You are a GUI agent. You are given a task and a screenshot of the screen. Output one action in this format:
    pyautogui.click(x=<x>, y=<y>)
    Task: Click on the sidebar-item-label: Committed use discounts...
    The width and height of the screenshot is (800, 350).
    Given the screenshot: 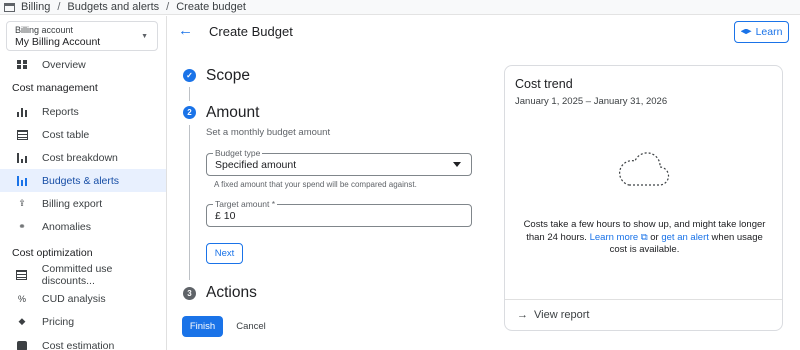 What is the action you would take?
    pyautogui.click(x=77, y=274)
    